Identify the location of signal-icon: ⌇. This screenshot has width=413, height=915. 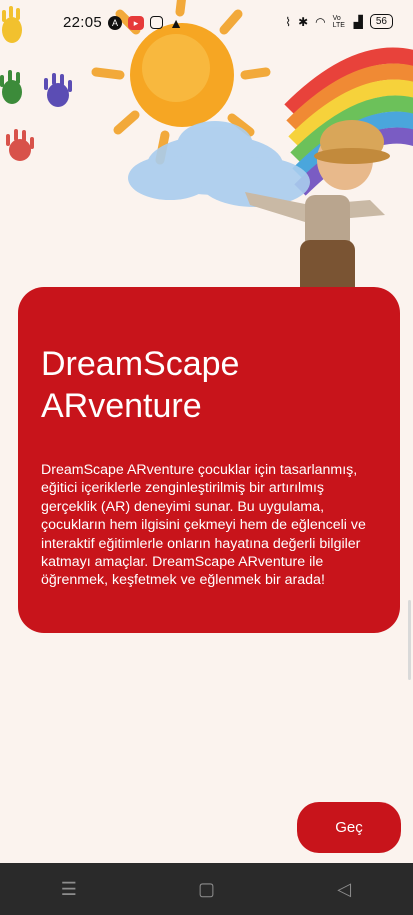
(288, 21).